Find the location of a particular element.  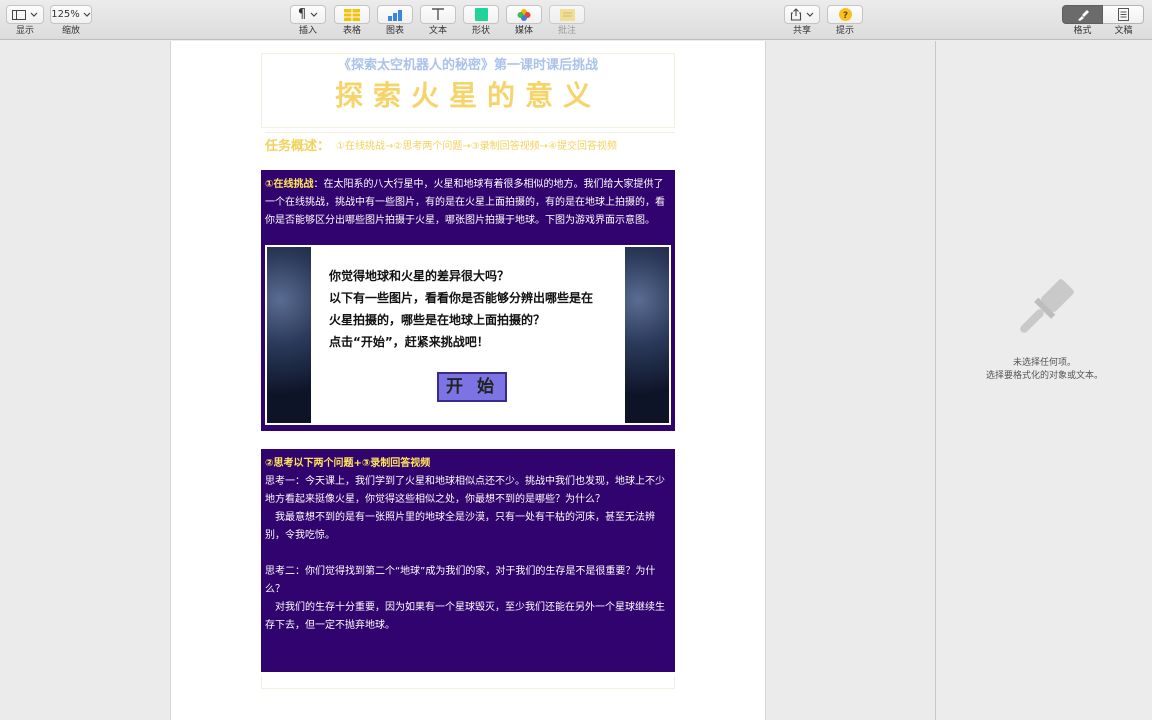

zoom-button: 125% is located at coordinates (71, 14).